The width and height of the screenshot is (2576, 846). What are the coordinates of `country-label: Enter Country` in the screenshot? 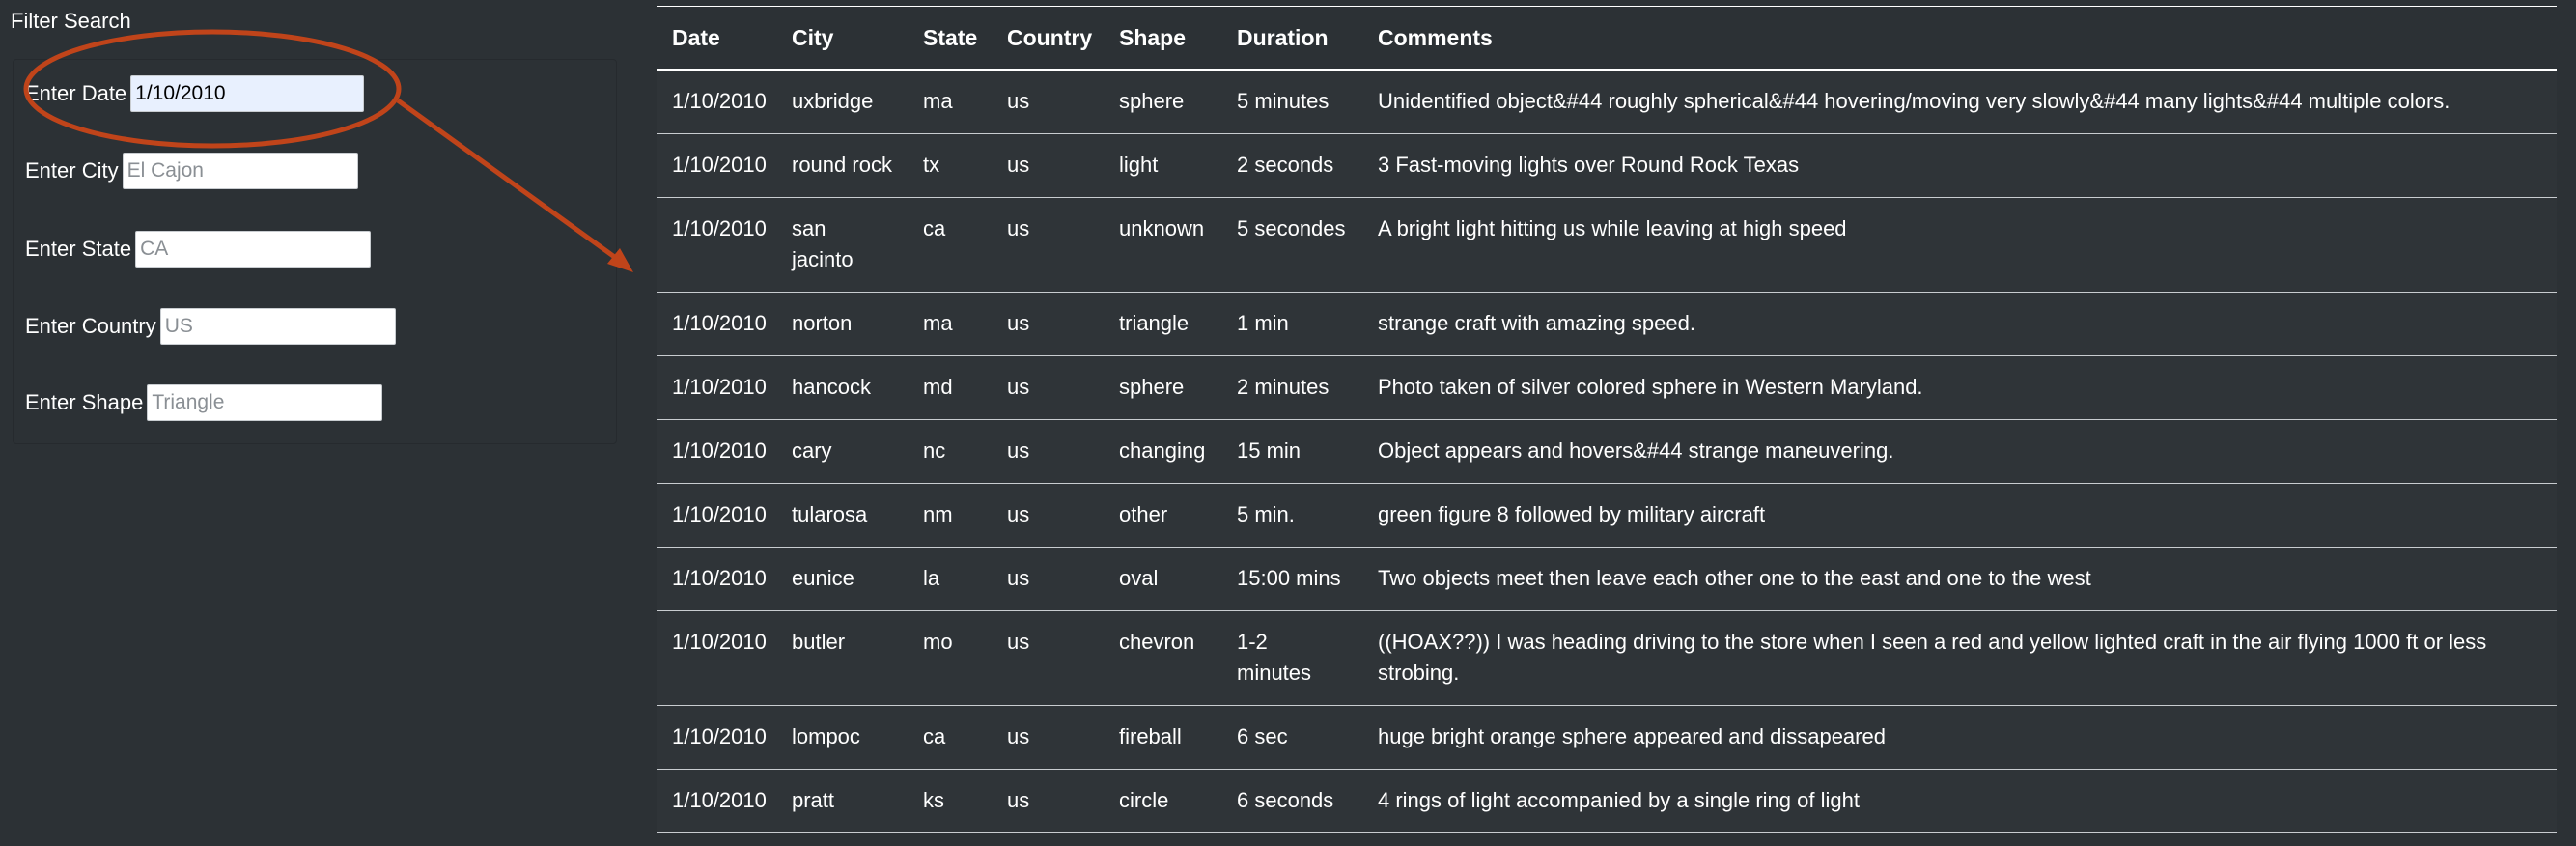 It's located at (91, 326).